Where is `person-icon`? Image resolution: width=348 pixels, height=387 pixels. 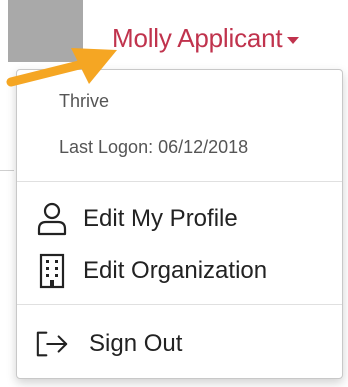
person-icon is located at coordinates (52, 219).